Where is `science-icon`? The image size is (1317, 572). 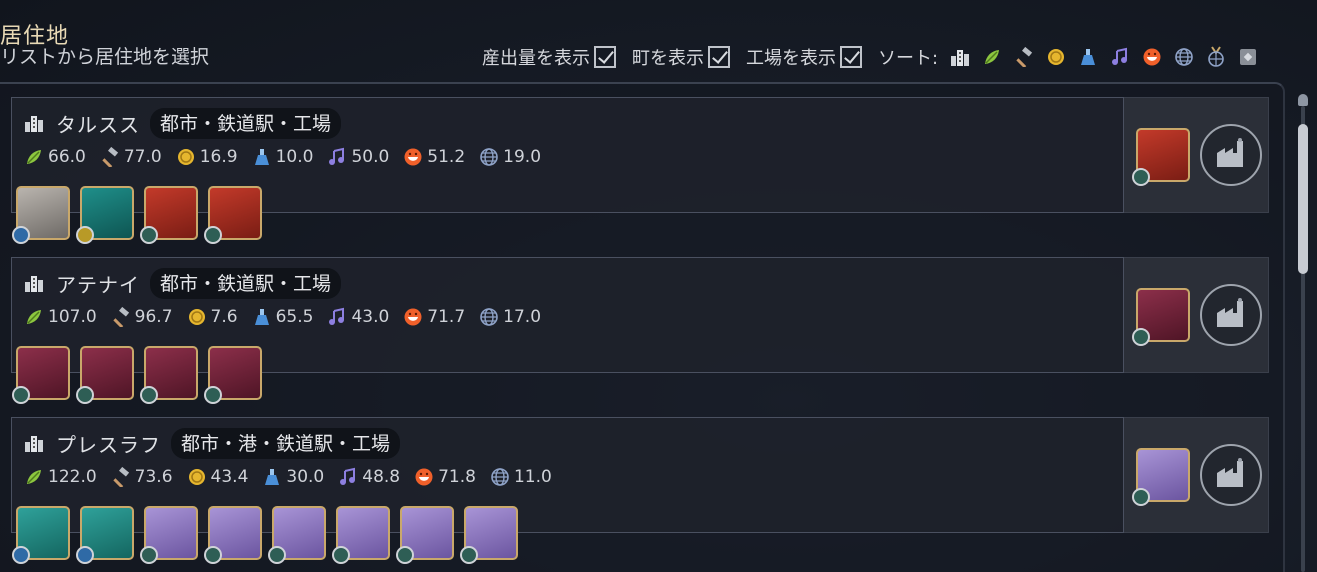 science-icon is located at coordinates (262, 317).